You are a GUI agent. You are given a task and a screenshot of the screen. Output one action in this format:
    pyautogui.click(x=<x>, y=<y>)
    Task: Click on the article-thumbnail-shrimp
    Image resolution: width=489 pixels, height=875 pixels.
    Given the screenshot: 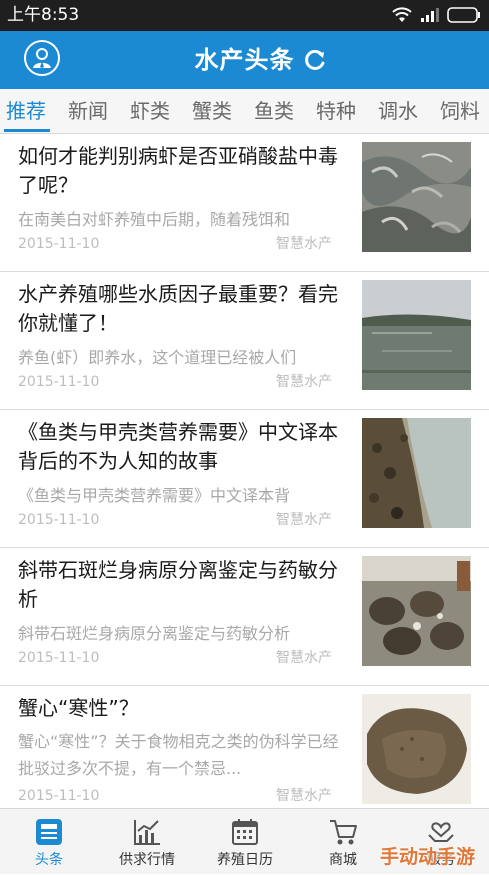 What is the action you would take?
    pyautogui.click(x=416, y=197)
    